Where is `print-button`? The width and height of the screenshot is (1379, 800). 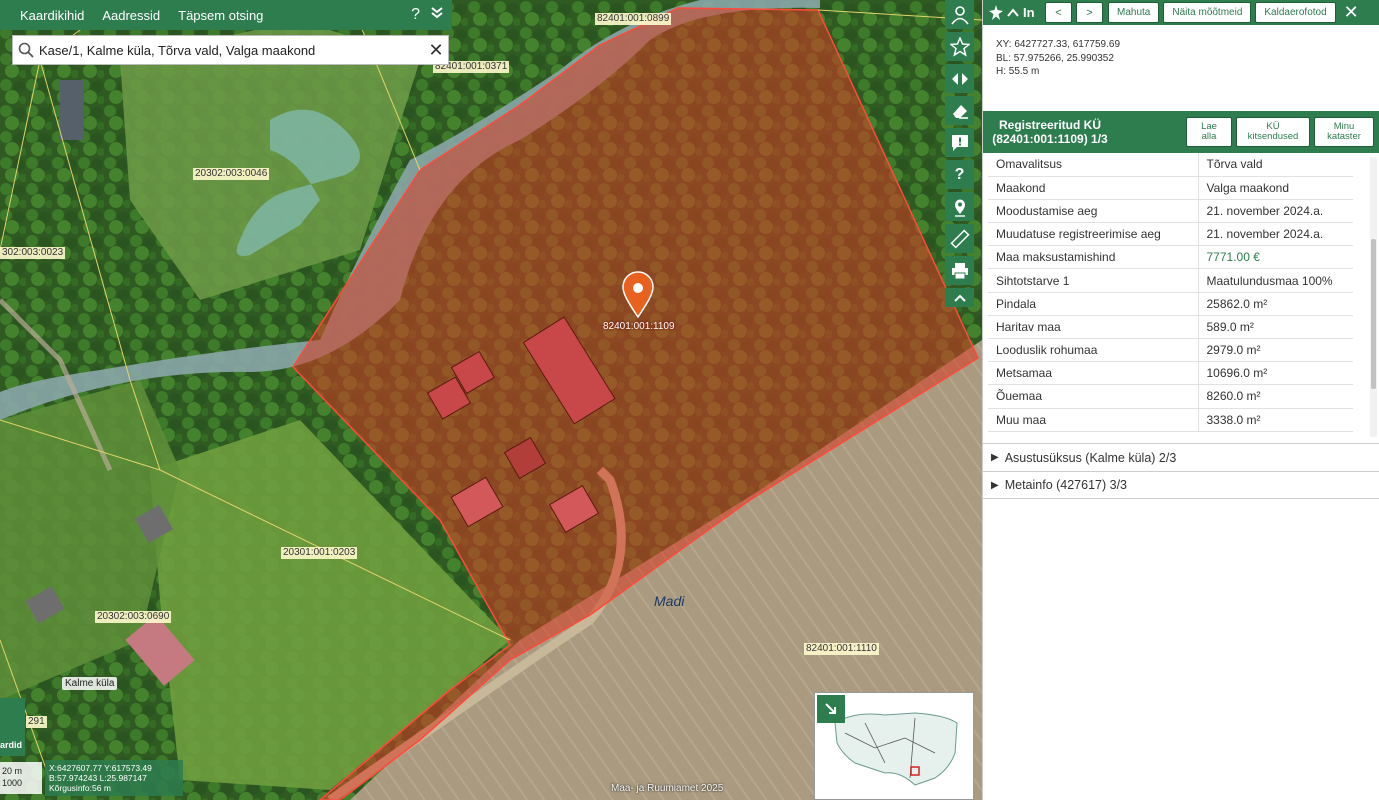 print-button is located at coordinates (959, 270).